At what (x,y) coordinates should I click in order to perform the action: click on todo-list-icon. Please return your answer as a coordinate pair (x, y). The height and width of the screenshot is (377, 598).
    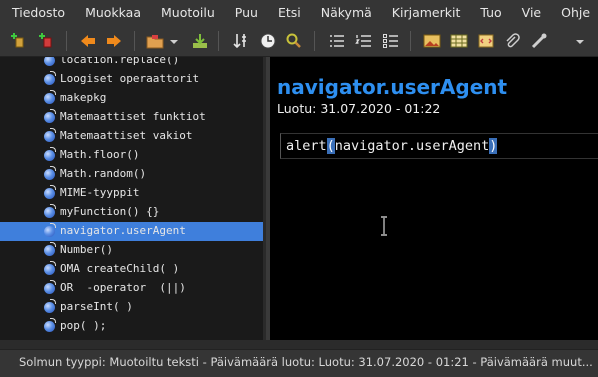
    Looking at the image, I should click on (391, 41).